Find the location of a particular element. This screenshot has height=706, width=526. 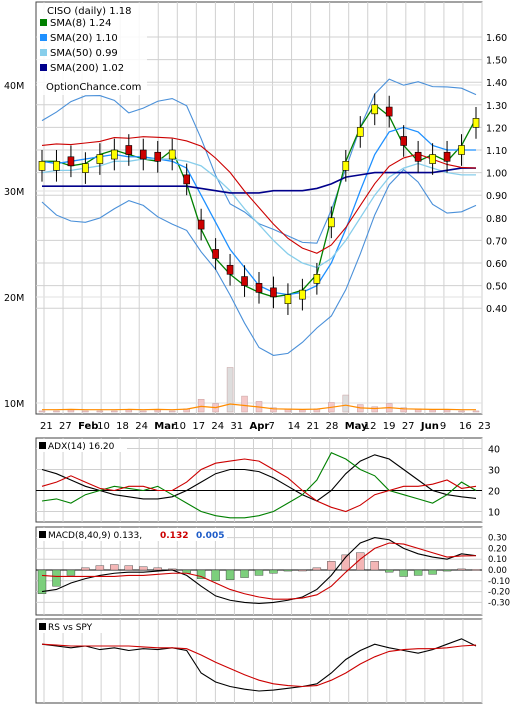

macd-hist-value: 0.005 is located at coordinates (210, 536).